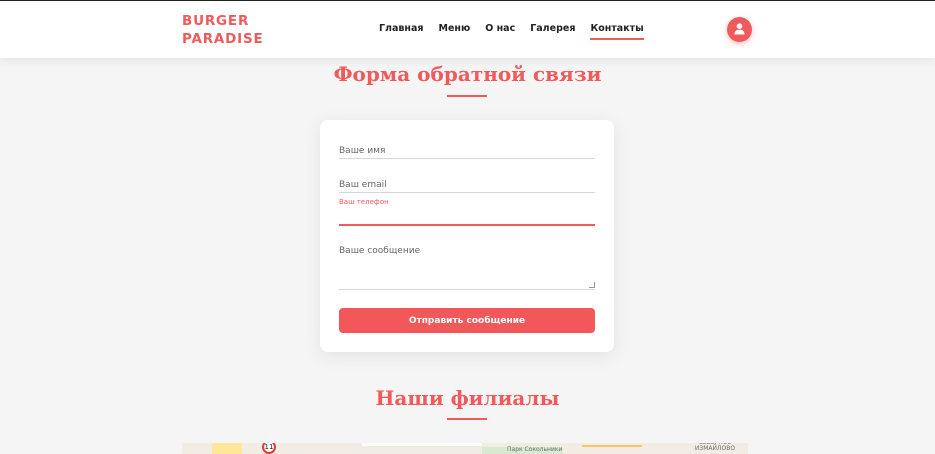  What do you see at coordinates (401, 31) in the screenshot?
I see `nav-item-home: Главная` at bounding box center [401, 31].